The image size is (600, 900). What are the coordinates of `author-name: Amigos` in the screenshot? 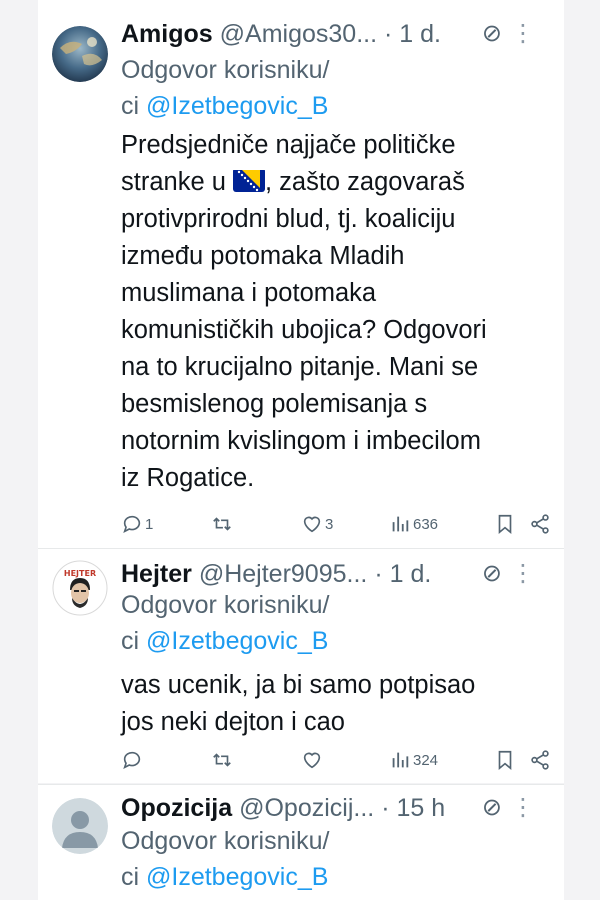 It's located at (167, 34).